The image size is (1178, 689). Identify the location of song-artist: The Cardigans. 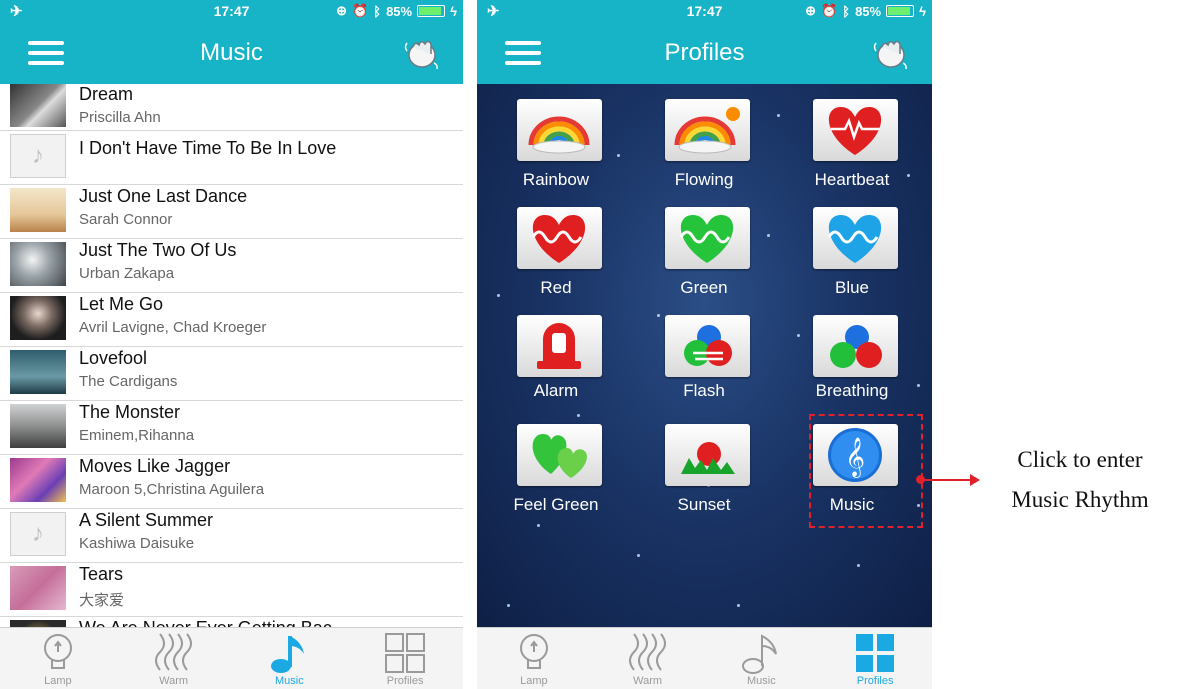
(128, 381).